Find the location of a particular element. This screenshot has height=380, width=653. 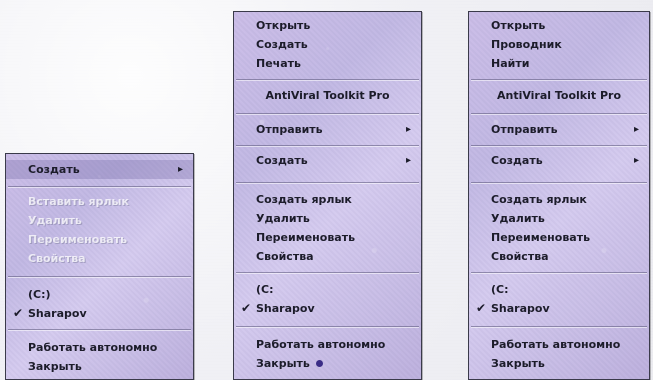

menu-item-find: Найти is located at coordinates (559, 63).